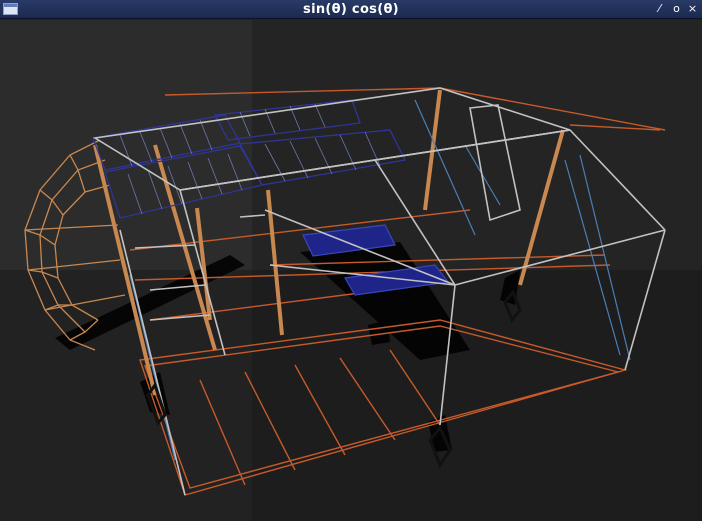 This screenshot has width=702, height=521. Describe the element at coordinates (659, 9) in the screenshot. I see `minimize-button: ⁄` at that location.